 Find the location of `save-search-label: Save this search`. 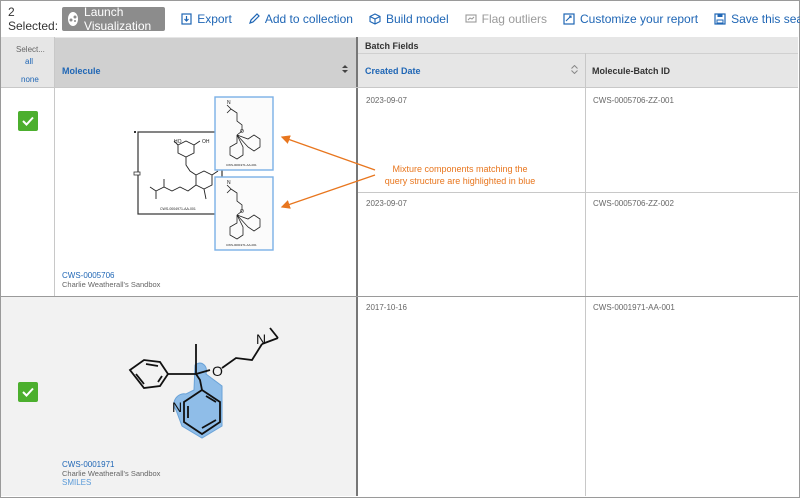

save-search-label: Save this search is located at coordinates (765, 19).